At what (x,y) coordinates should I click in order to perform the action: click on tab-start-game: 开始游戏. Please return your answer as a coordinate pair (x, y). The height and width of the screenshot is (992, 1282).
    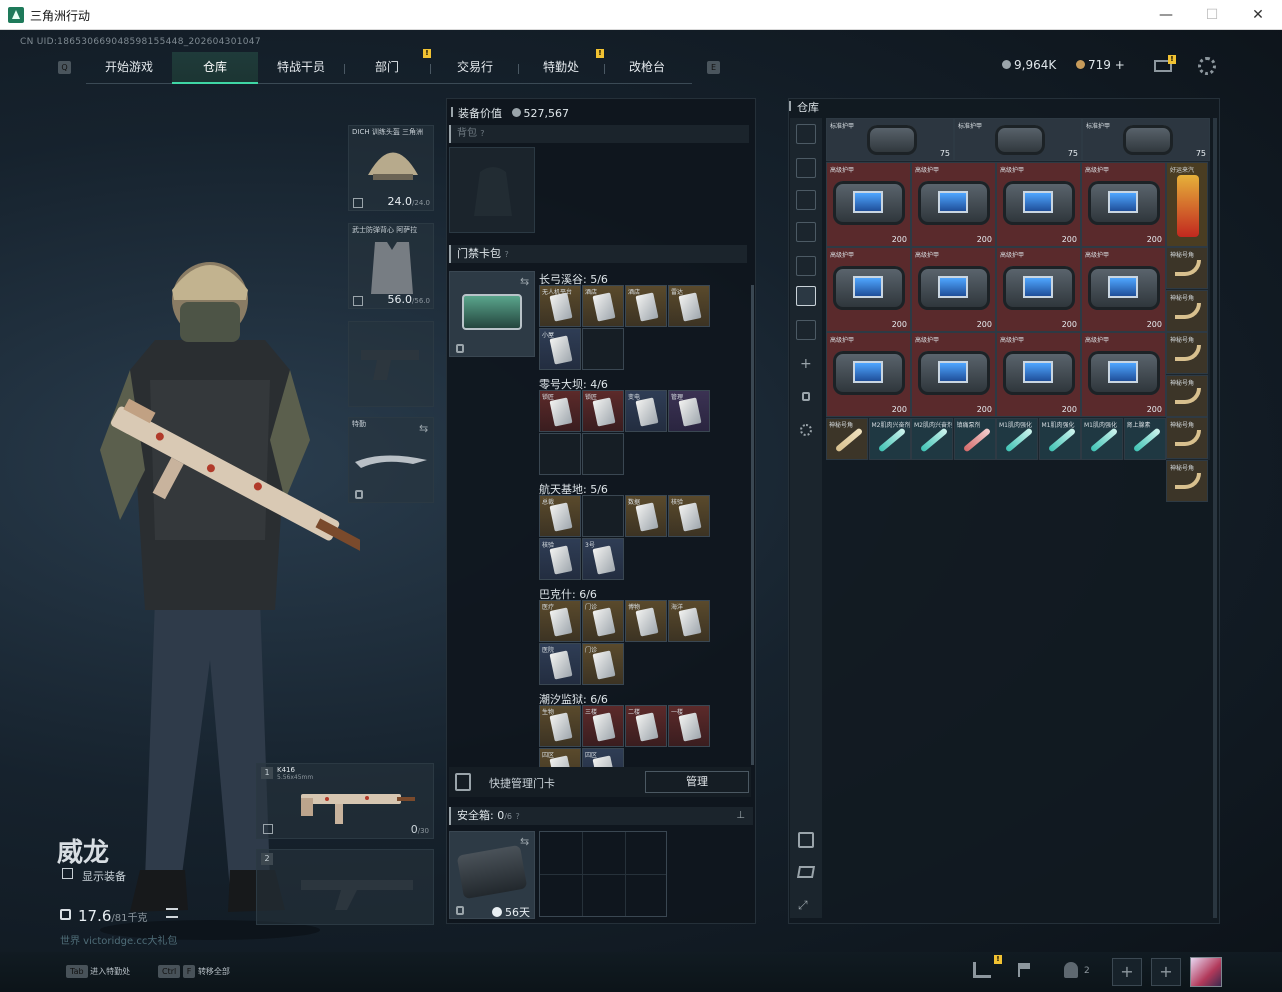
    Looking at the image, I should click on (129, 68).